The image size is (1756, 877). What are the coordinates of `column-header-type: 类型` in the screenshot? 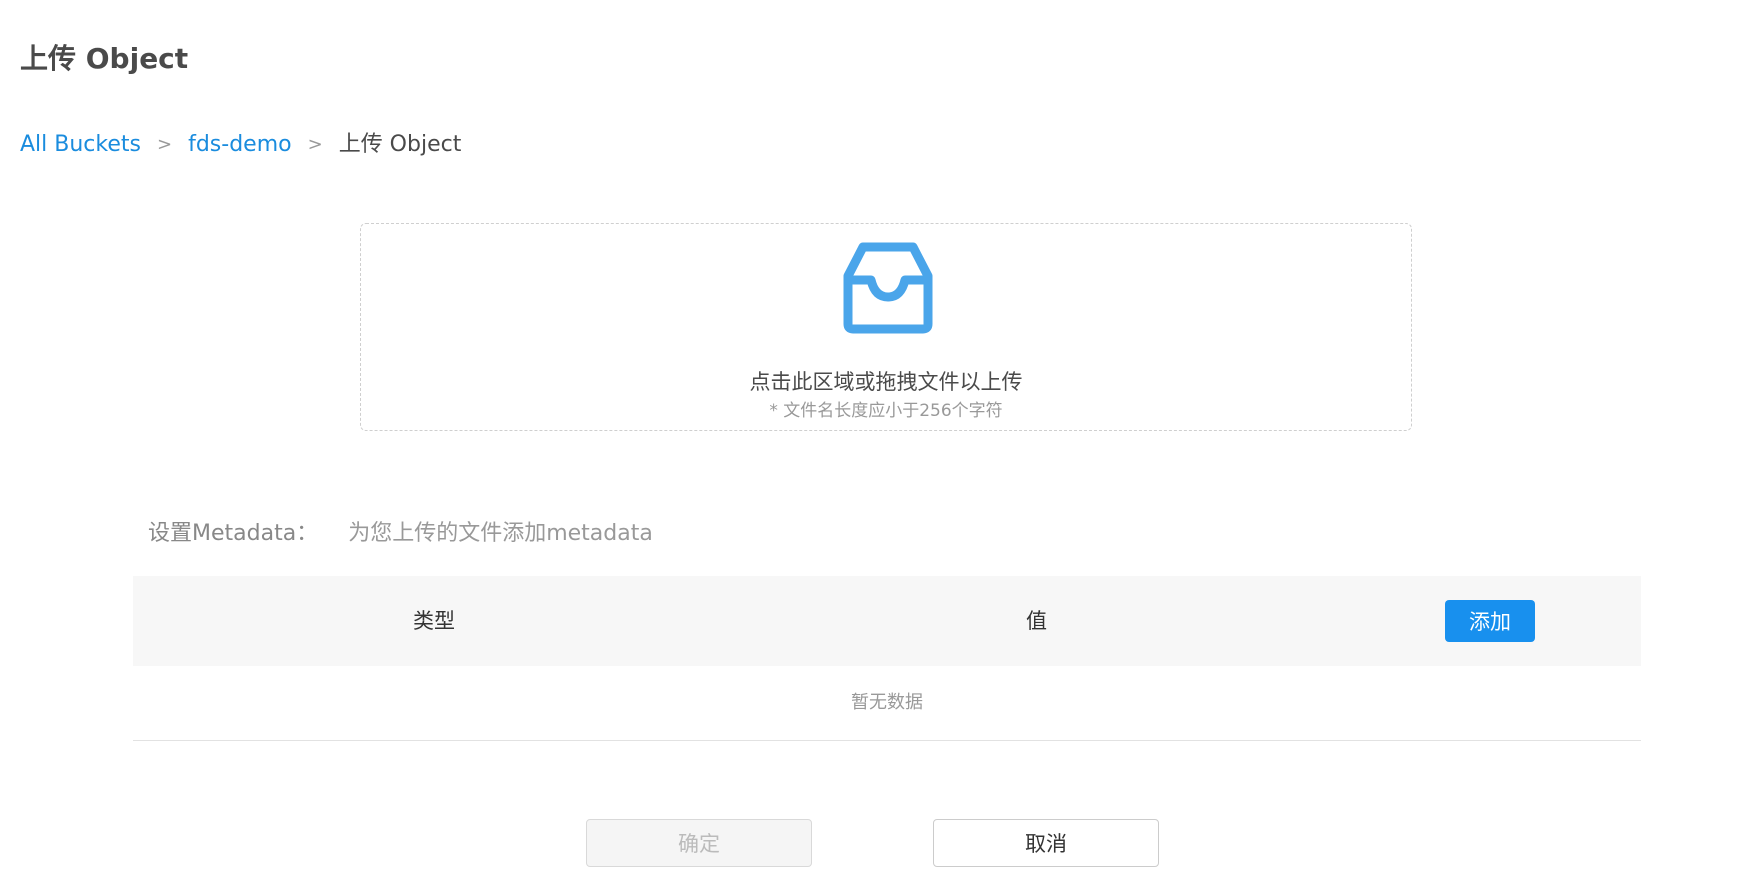 It's located at (434, 621).